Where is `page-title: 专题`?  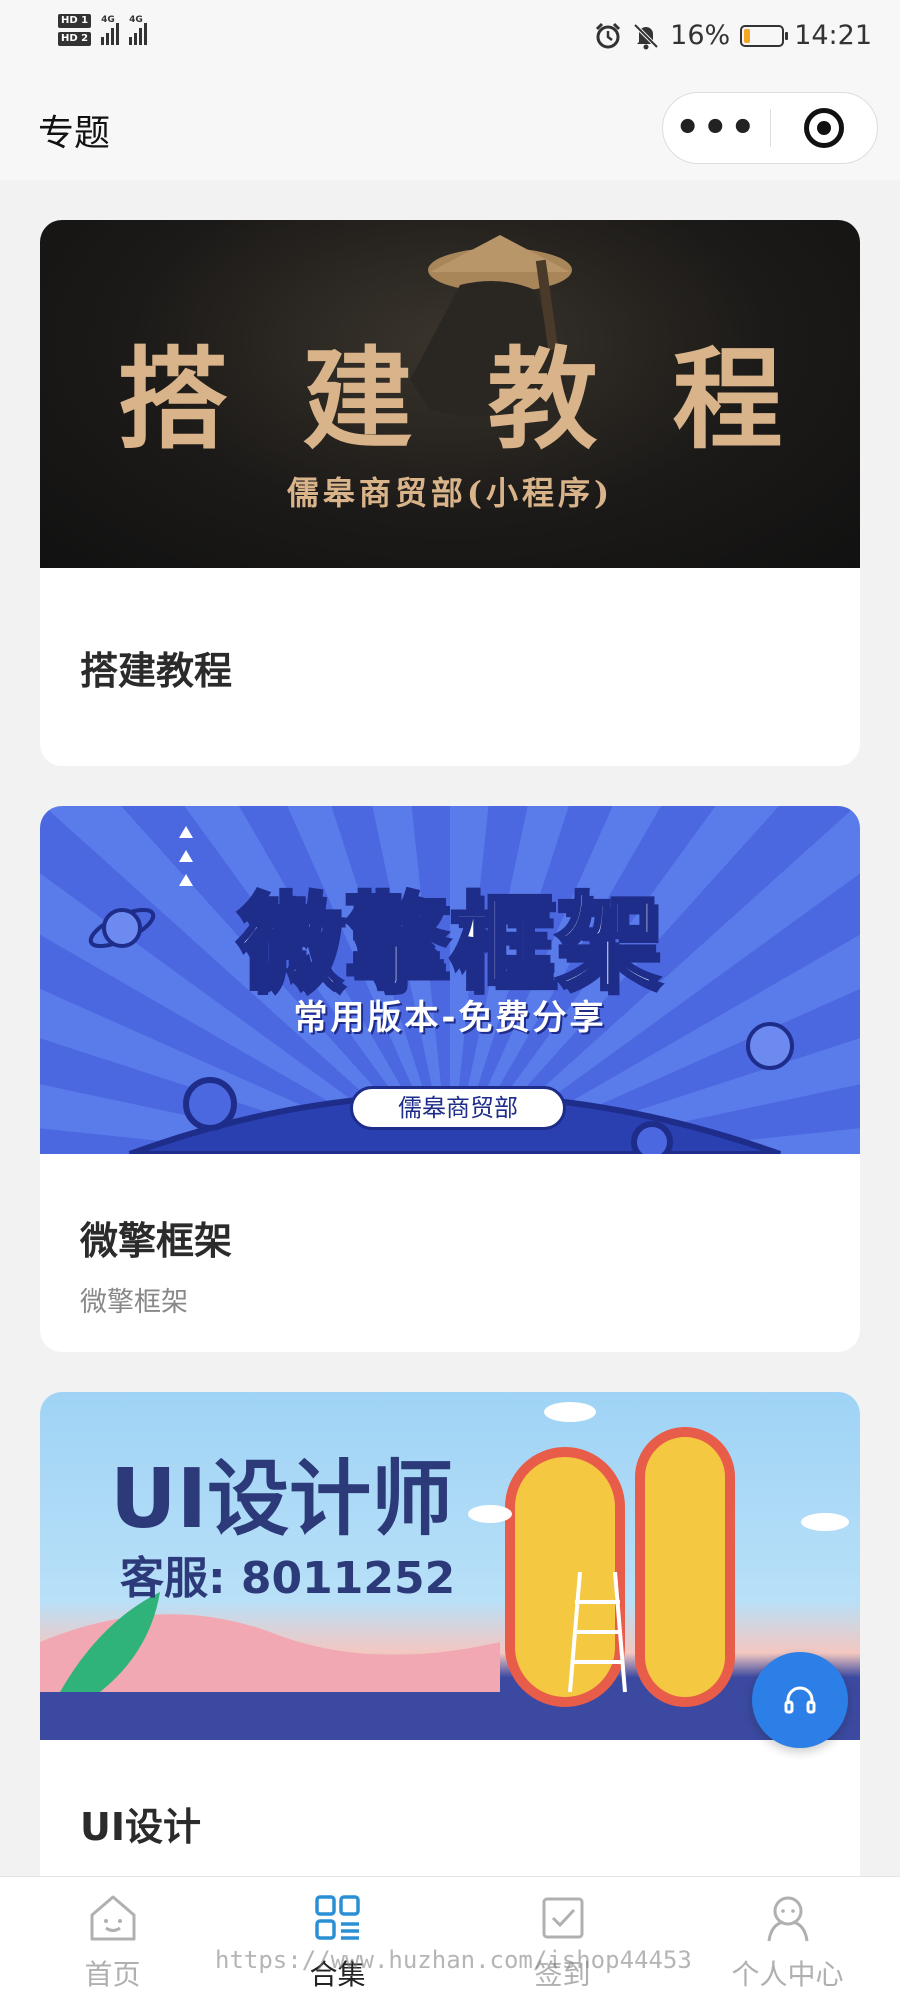
page-title: 专题 is located at coordinates (74, 133).